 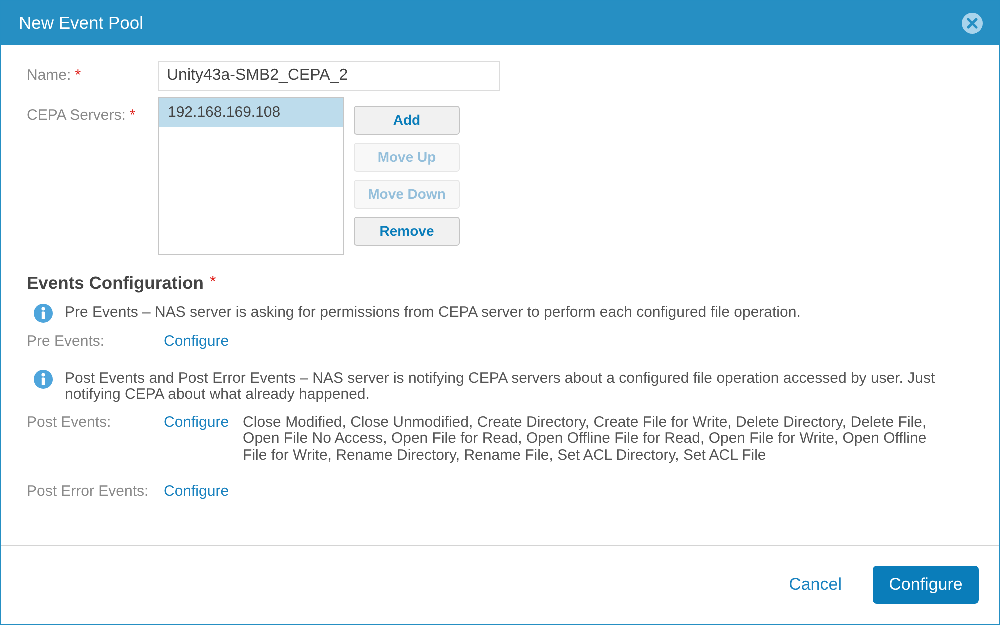 I want to click on field-label: CEPA Servers:, so click(x=76, y=116).